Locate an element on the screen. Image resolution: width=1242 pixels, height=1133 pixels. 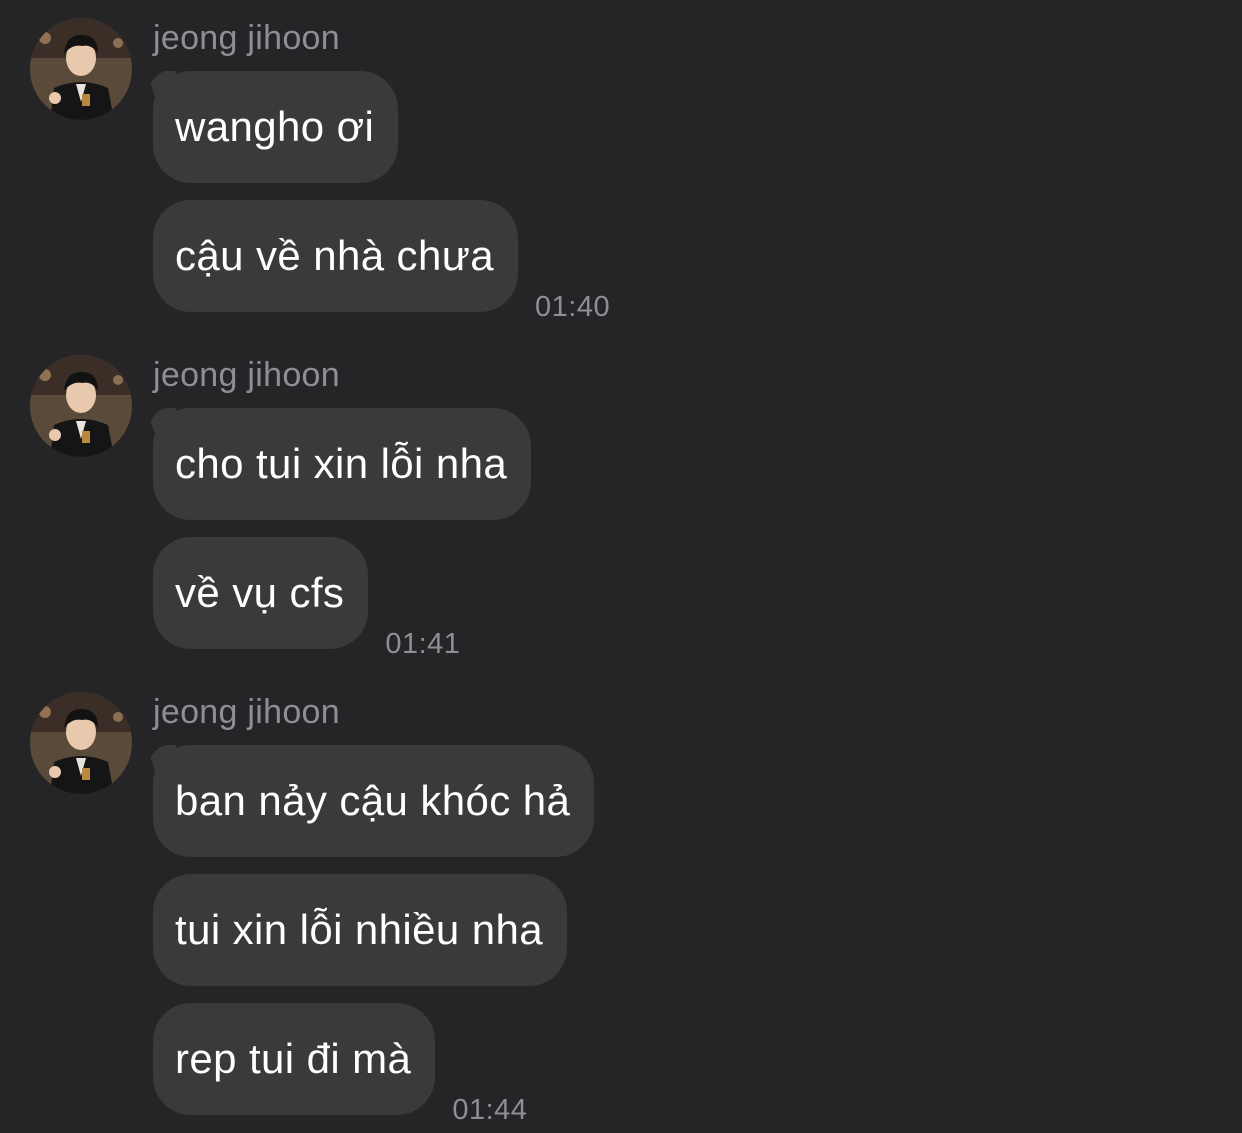
message-timestamp: 01:40 is located at coordinates (573, 307).